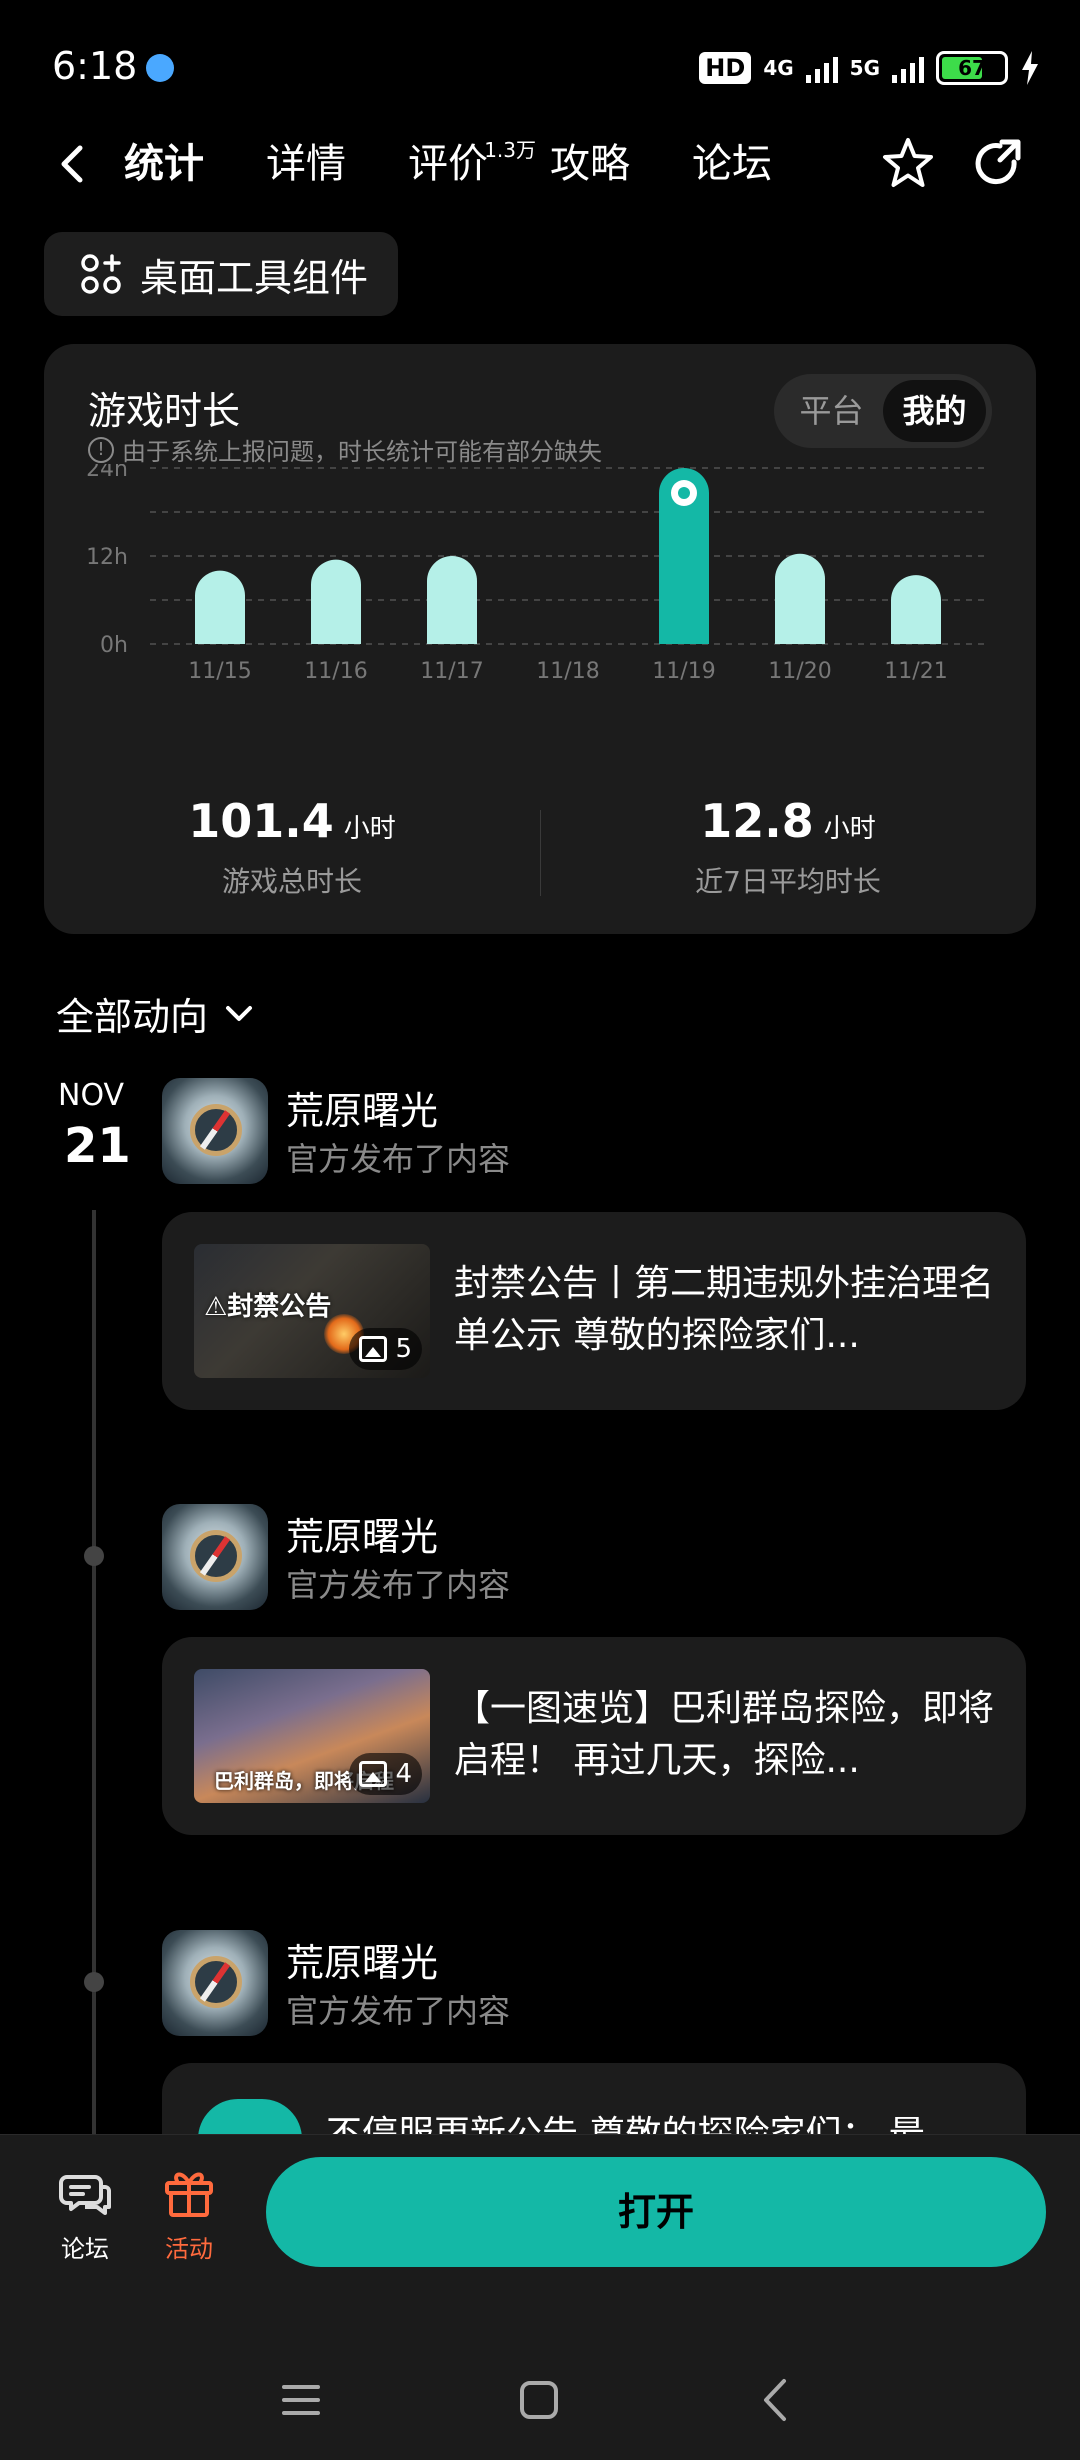  I want to click on total-playtime-value: 101.4, so click(261, 821).